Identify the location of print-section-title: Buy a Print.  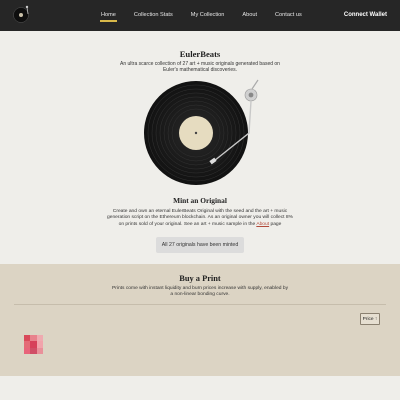
(200, 278).